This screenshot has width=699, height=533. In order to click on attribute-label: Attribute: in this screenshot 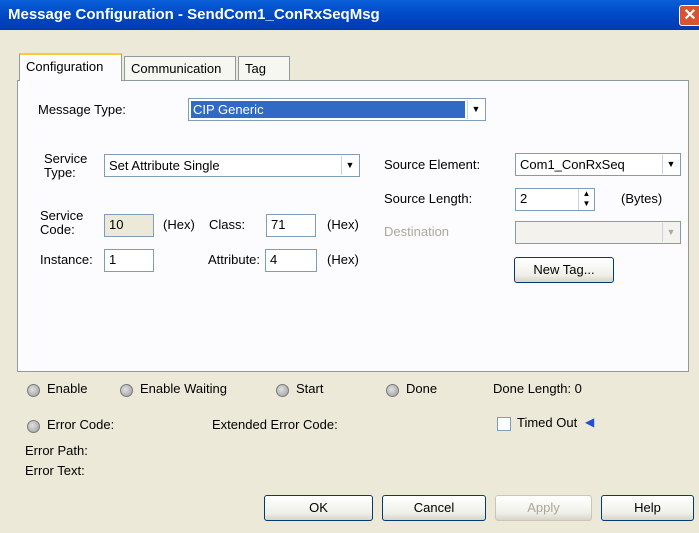, I will do `click(234, 259)`.